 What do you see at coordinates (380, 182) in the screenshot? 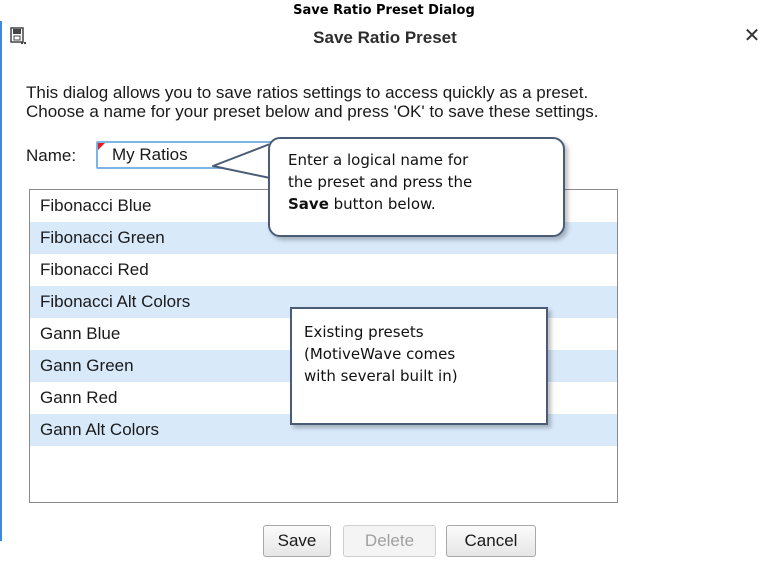
I see `callout-line: the preset and press the` at bounding box center [380, 182].